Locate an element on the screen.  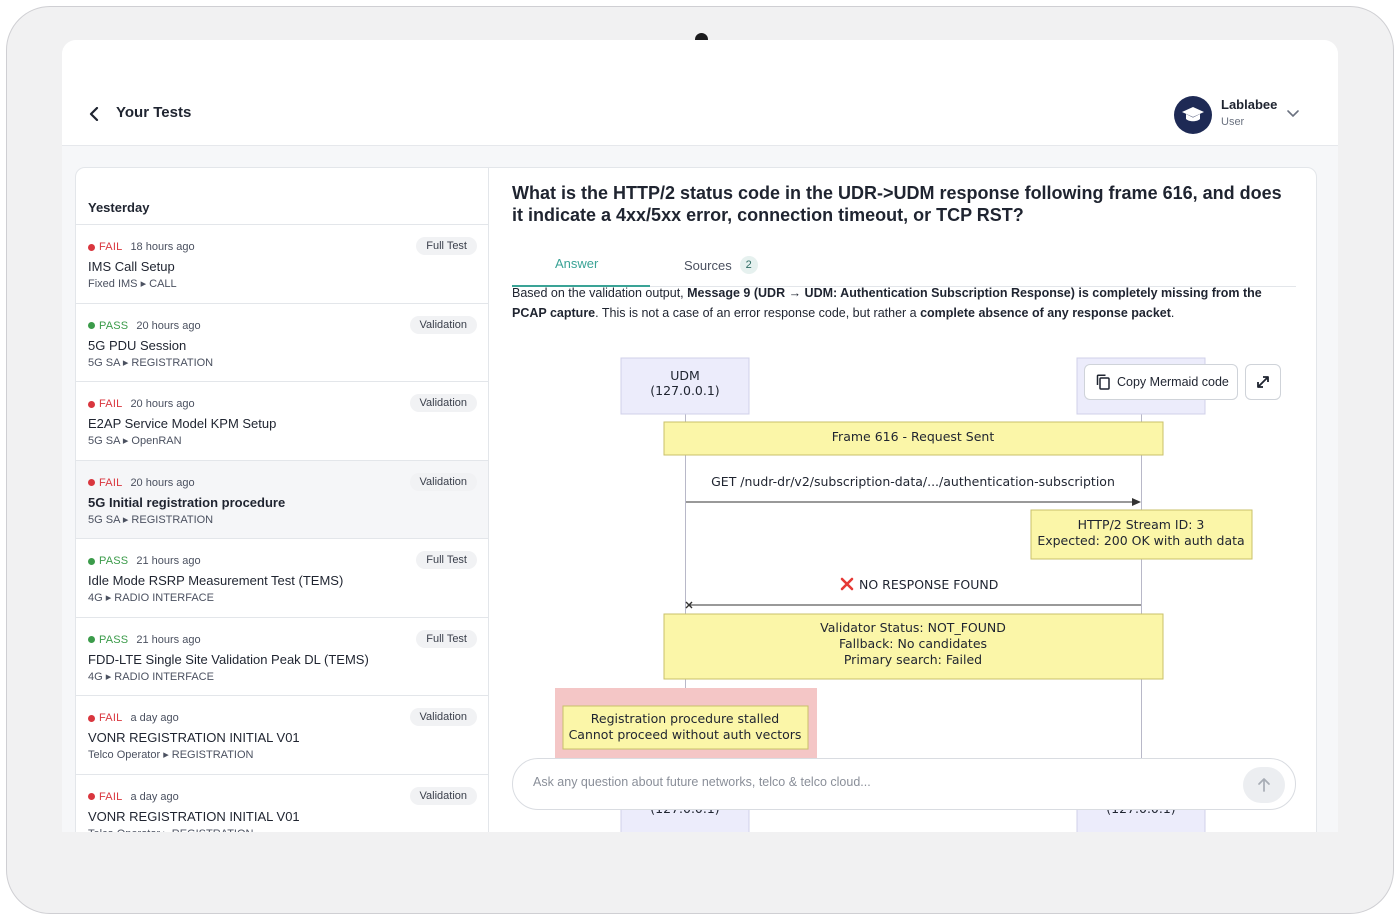
sources-count-badge: 2 is located at coordinates (748, 265).